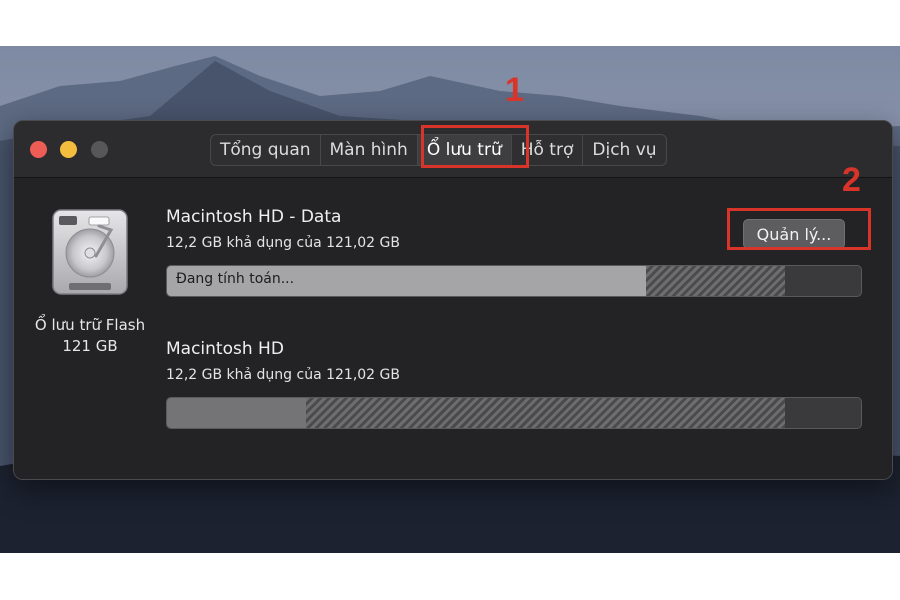 Image resolution: width=900 pixels, height=600 pixels. I want to click on annotation-marker-1: 1, so click(514, 90).